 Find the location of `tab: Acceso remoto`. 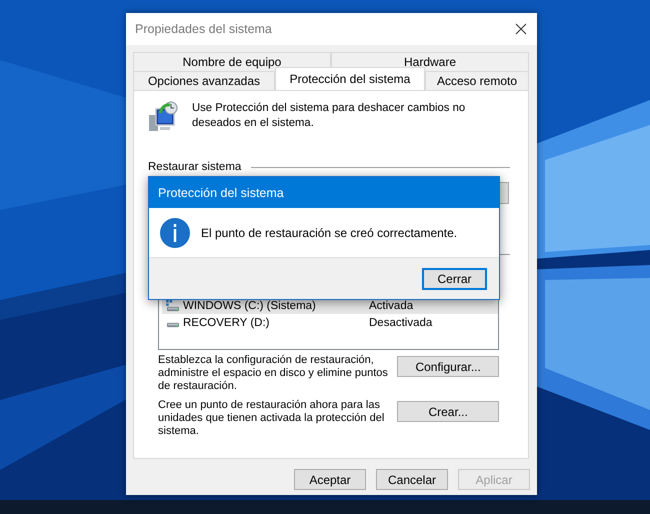

tab: Acceso remoto is located at coordinates (477, 80).